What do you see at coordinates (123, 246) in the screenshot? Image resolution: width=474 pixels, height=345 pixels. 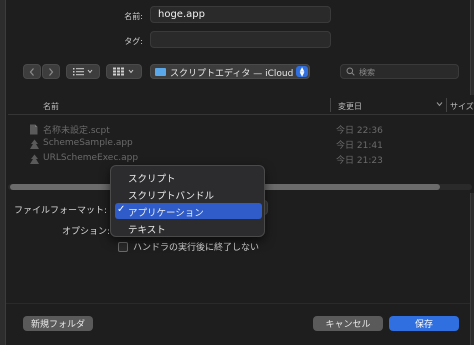 I see `keep-open-checkbox` at bounding box center [123, 246].